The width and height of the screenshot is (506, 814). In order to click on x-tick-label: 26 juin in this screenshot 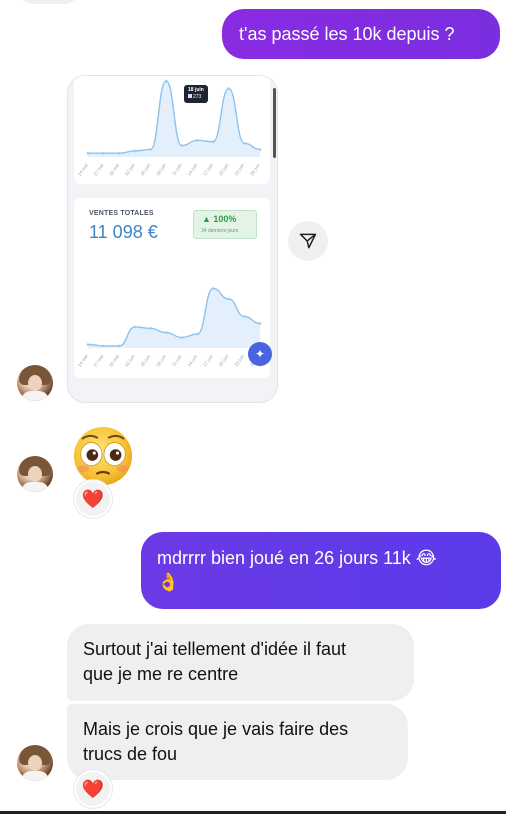, I will do `click(255, 169)`.